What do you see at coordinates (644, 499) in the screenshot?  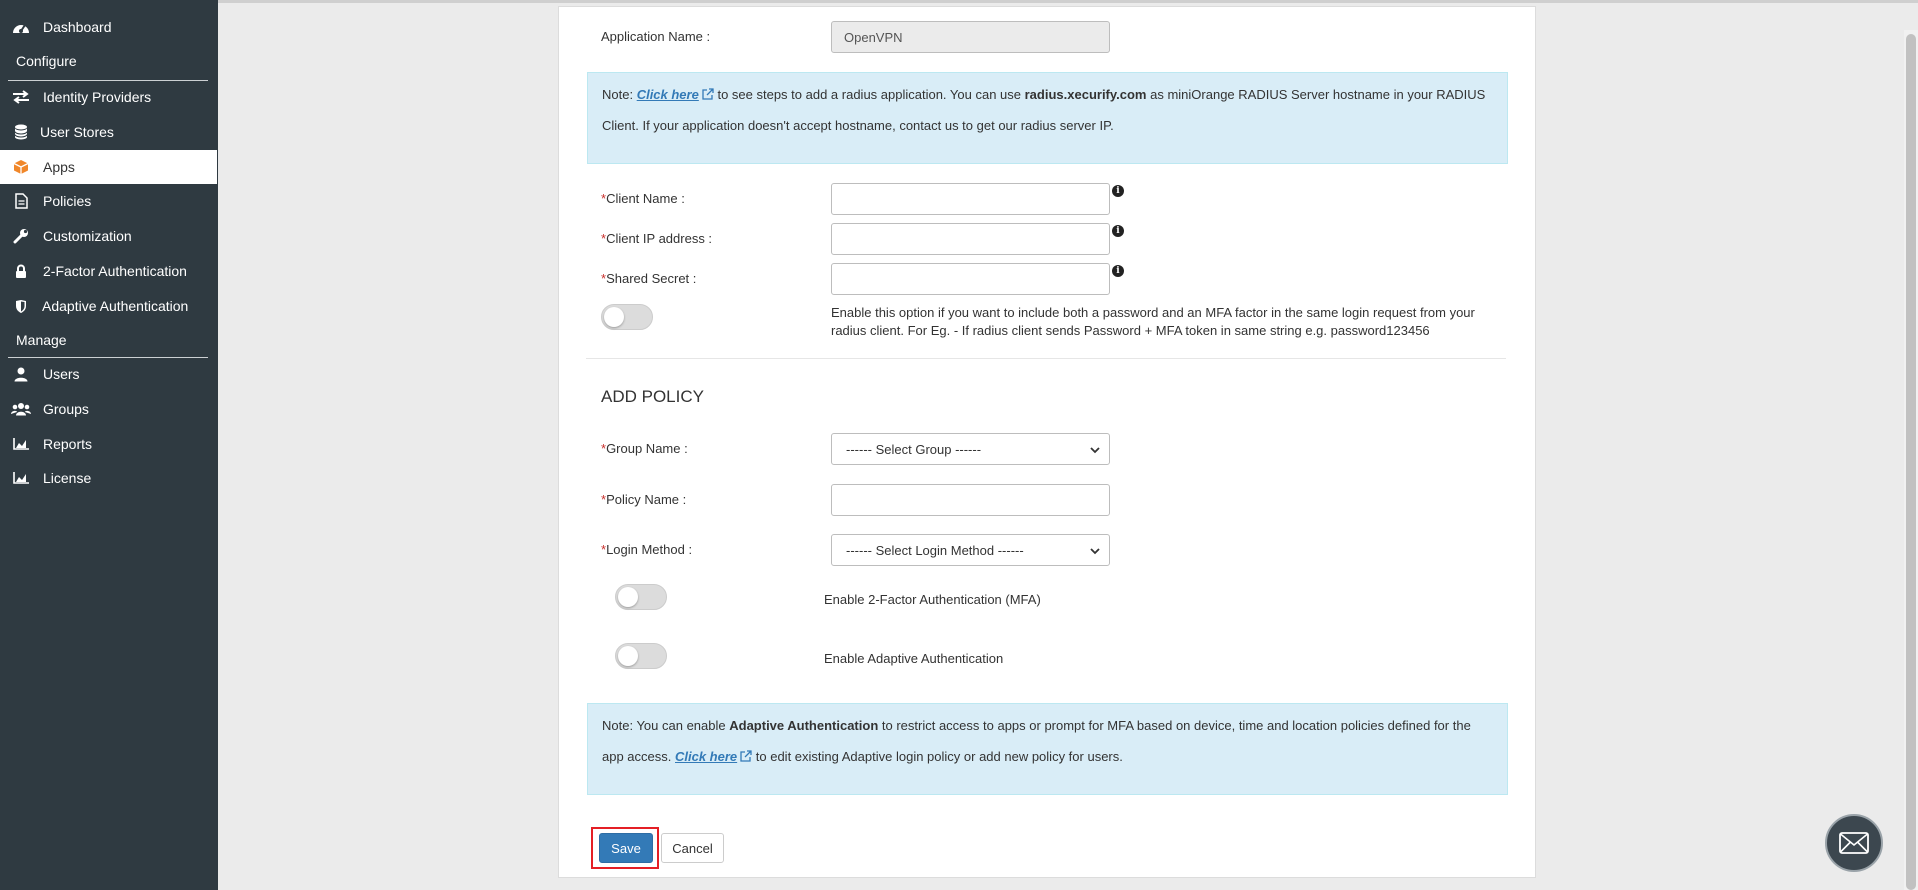 I see `policy-name-label: *Policy Name :` at bounding box center [644, 499].